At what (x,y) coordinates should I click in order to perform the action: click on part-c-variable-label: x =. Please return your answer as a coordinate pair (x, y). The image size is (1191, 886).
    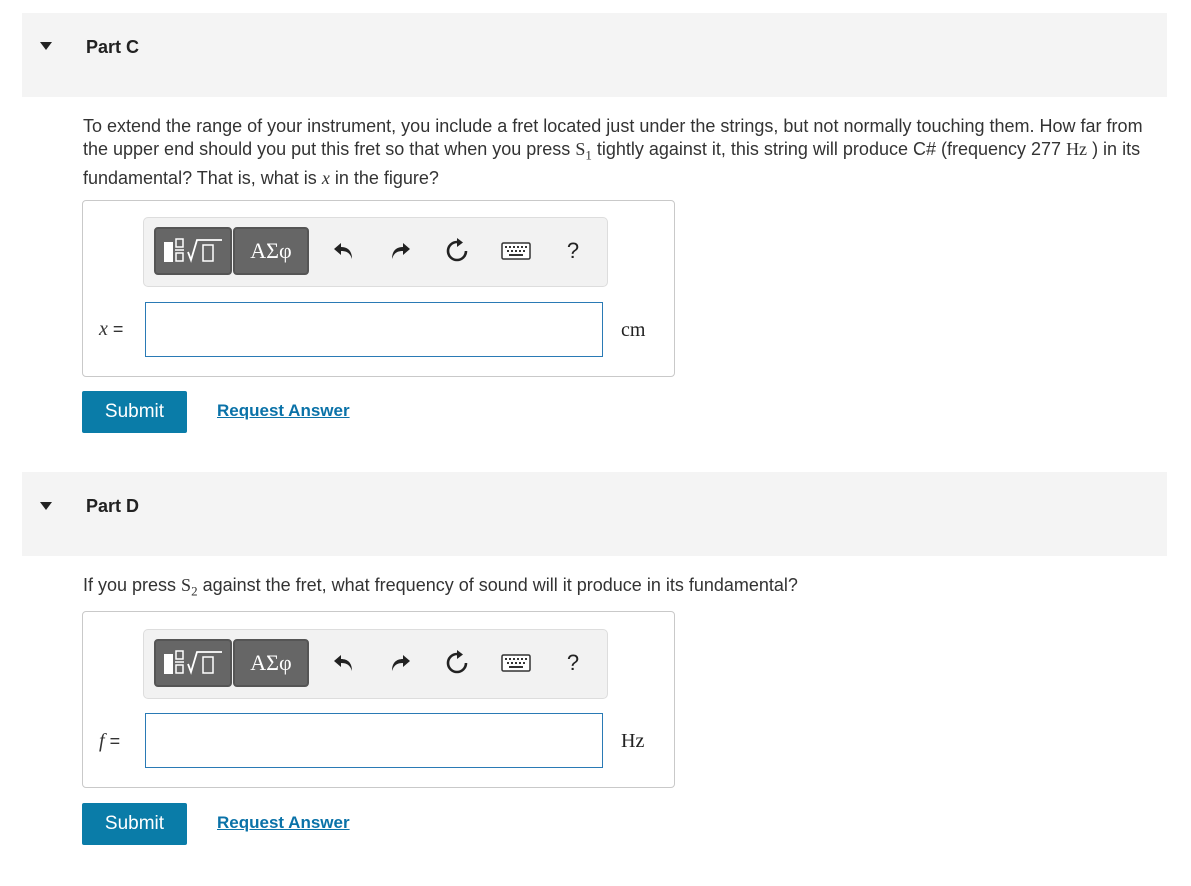
    Looking at the image, I should click on (111, 329).